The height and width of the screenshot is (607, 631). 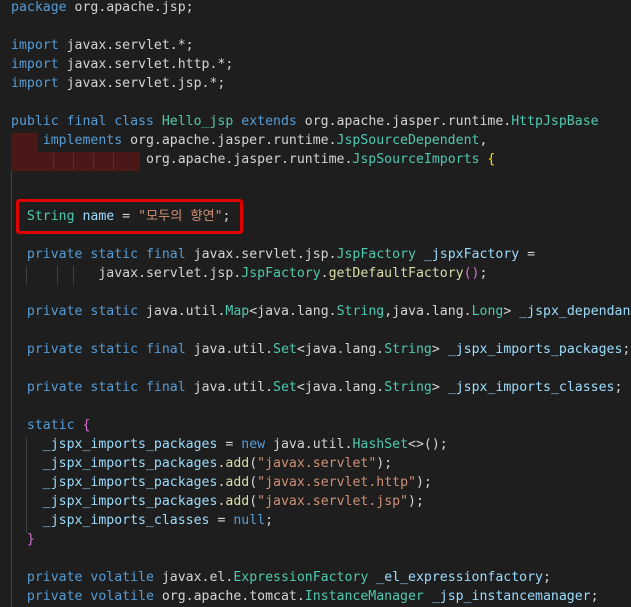 What do you see at coordinates (380, 444) in the screenshot?
I see `code-token: HashSet` at bounding box center [380, 444].